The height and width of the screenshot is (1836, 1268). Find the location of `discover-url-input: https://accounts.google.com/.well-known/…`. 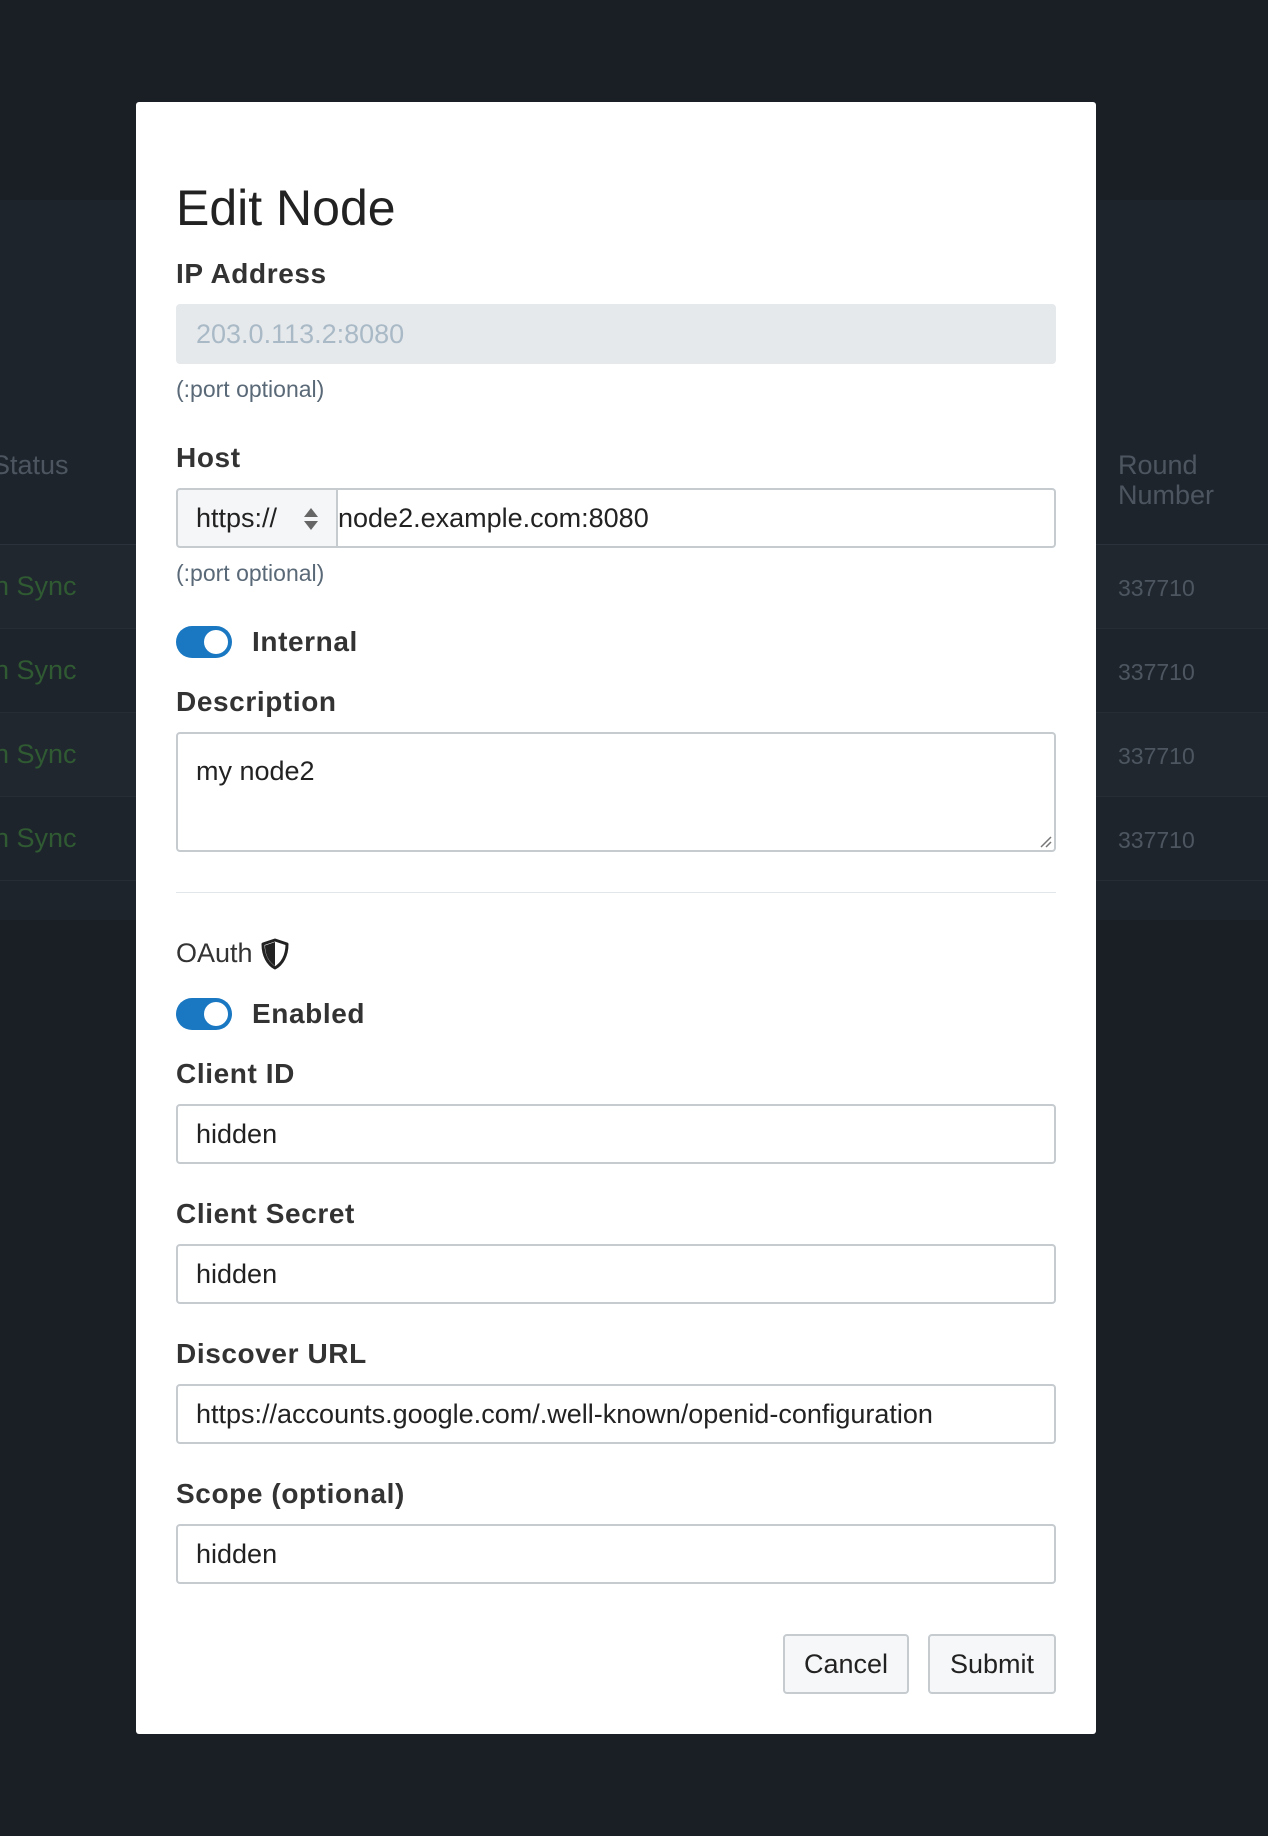

discover-url-input: https://accounts.google.com/.well-known/… is located at coordinates (616, 1414).